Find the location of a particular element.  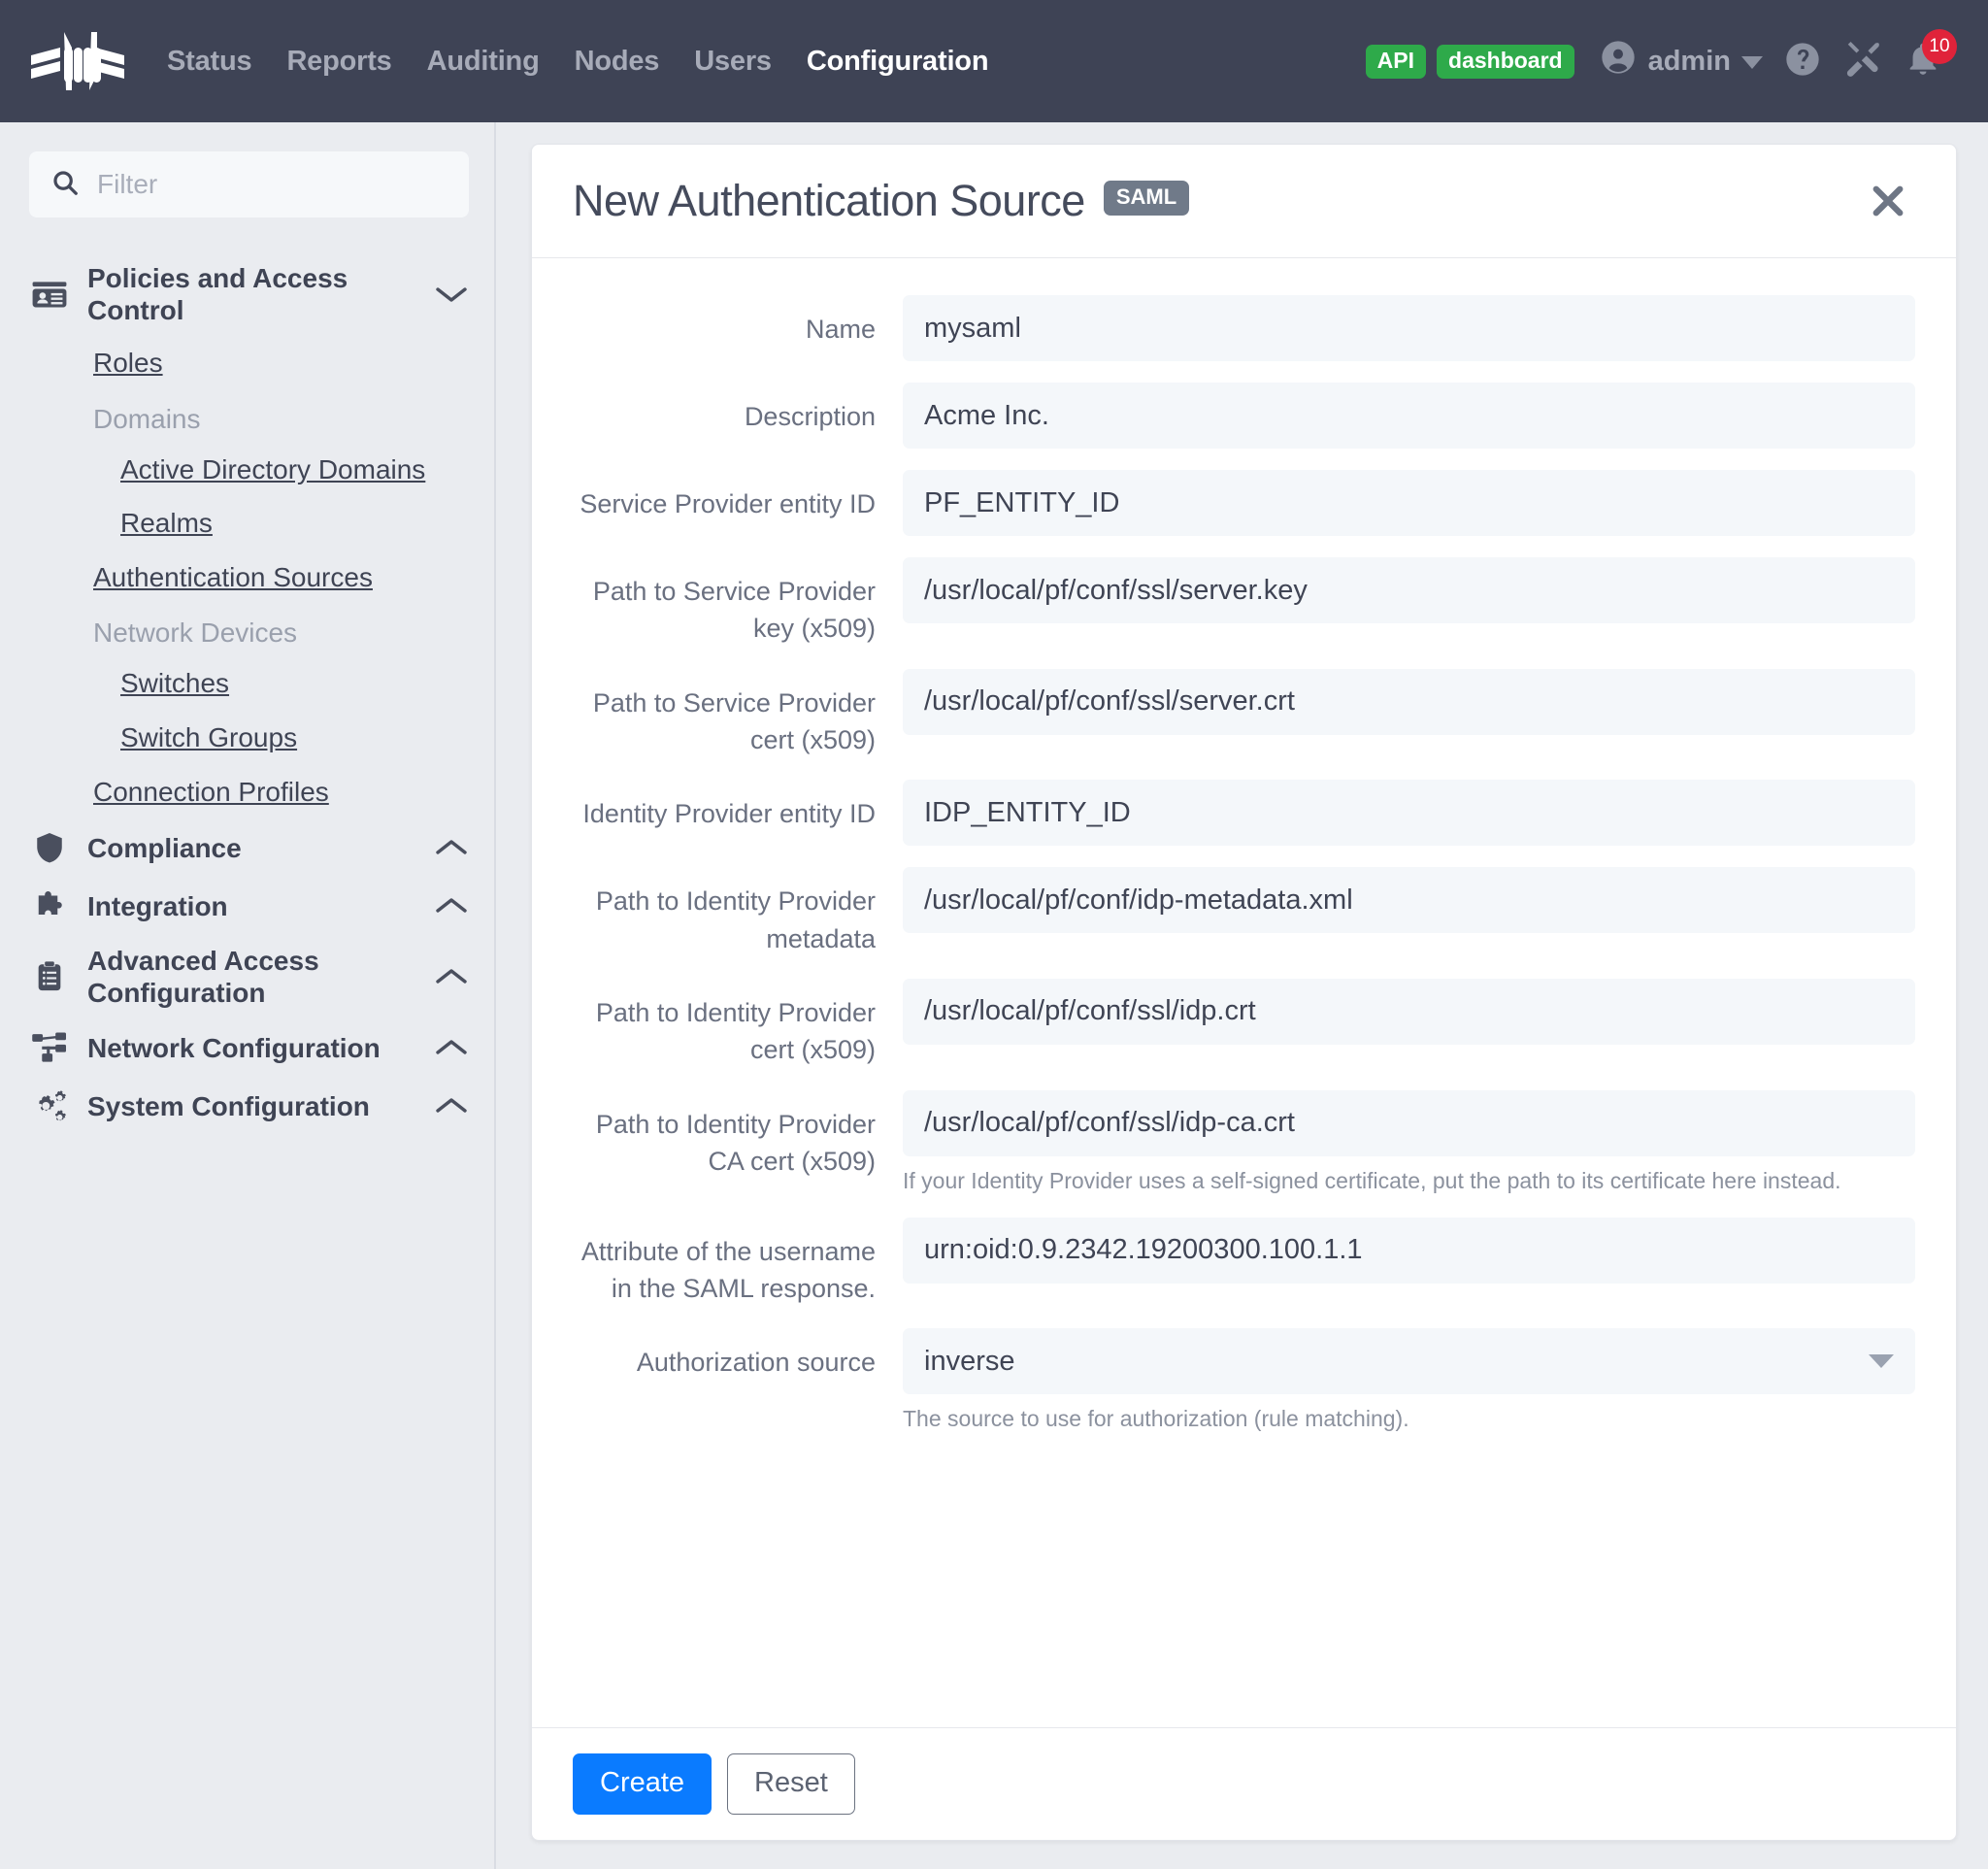

name-field: mysaml is located at coordinates (1409, 328).